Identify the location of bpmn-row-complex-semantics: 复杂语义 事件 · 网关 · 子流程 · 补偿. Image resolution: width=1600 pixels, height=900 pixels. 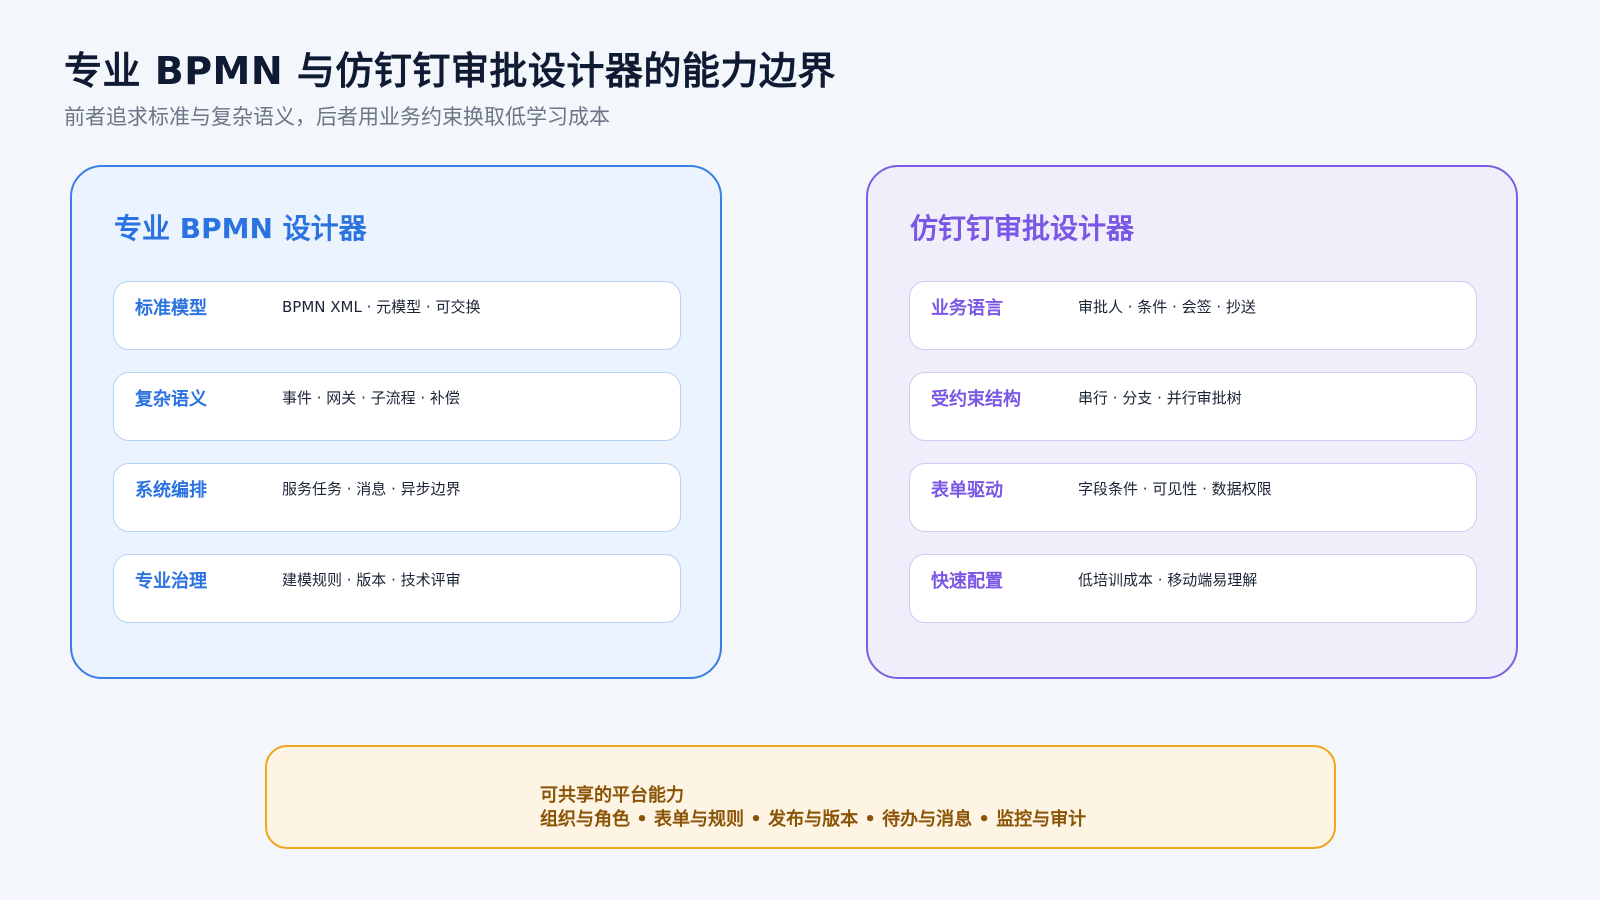
(397, 406).